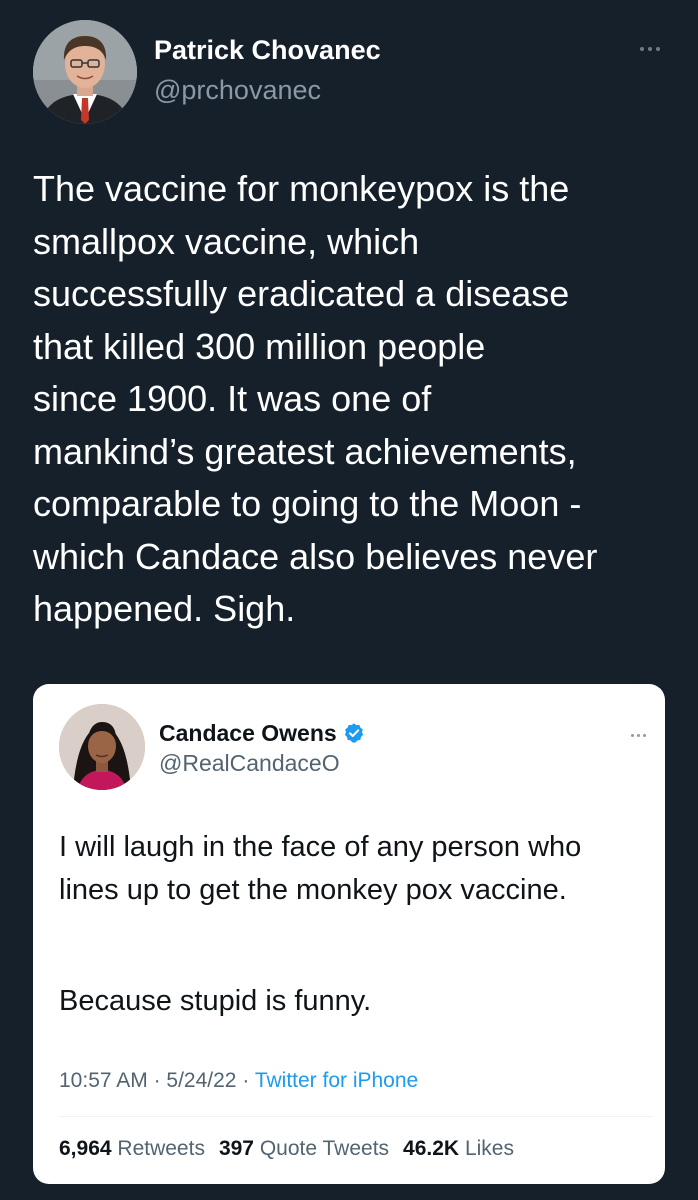  Describe the element at coordinates (267, 50) in the screenshot. I see `outer-author-name: Patrick Chovanec` at that location.